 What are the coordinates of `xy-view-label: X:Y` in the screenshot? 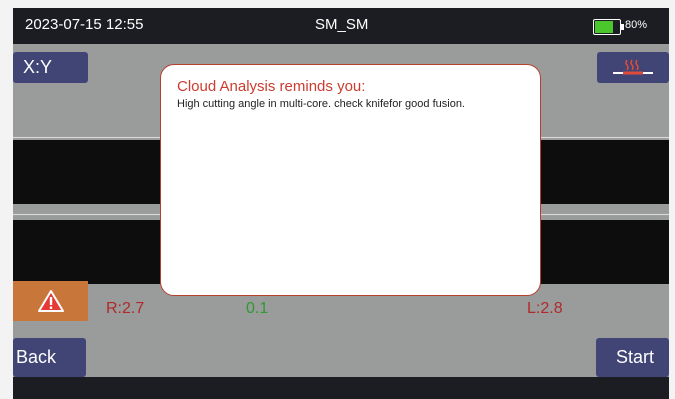 It's located at (38, 67).